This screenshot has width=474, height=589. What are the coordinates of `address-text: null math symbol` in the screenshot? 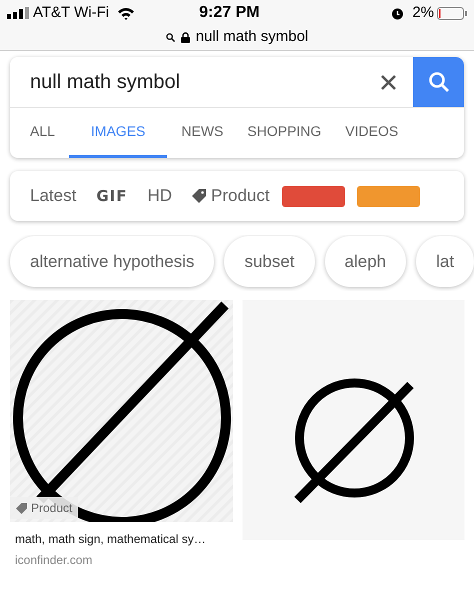 It's located at (252, 37).